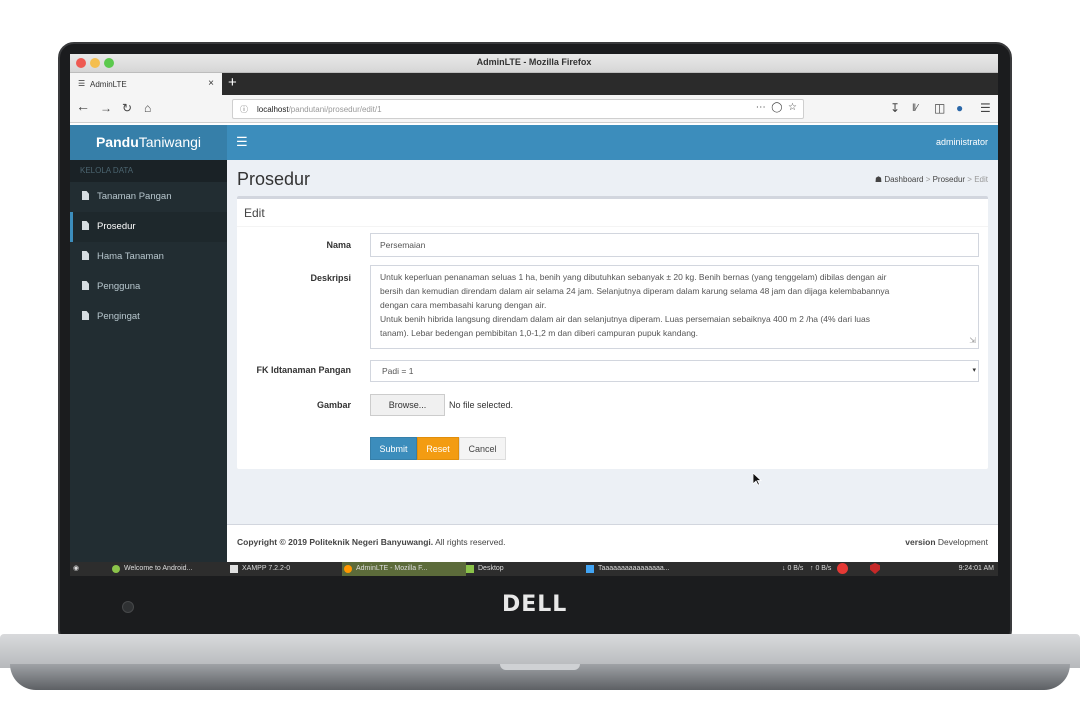 This screenshot has height=720, width=1080. Describe the element at coordinates (83, 106) in the screenshot. I see `back-icon: ←` at that location.